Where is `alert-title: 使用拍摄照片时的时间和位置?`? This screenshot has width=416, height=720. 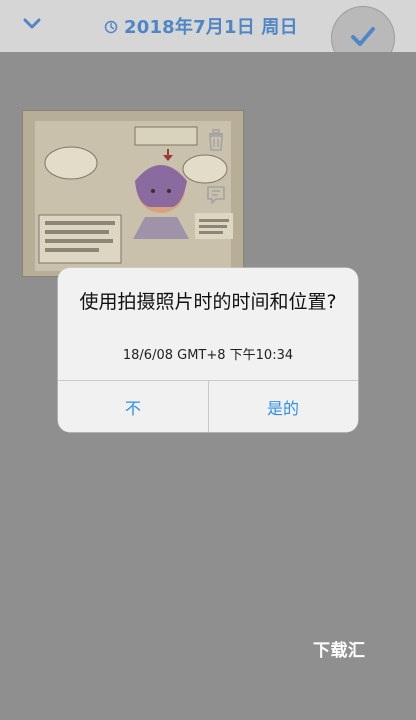 alert-title: 使用拍摄照片时的时间和位置? is located at coordinates (208, 302).